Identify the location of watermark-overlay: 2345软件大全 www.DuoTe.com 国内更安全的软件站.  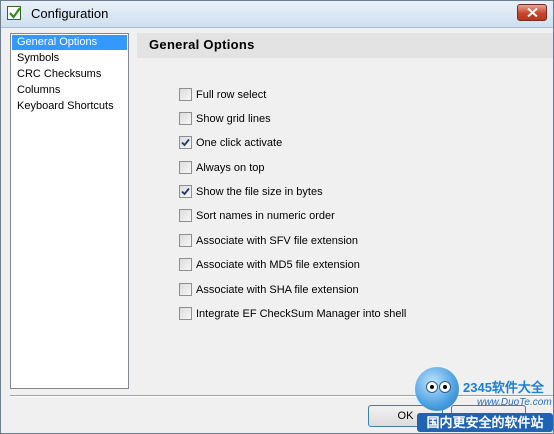
(482, 398).